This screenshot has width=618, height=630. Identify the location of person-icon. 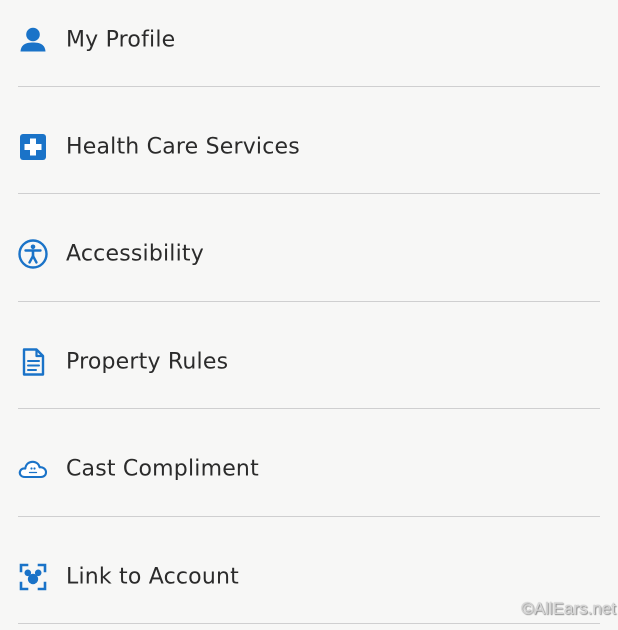
(33, 40).